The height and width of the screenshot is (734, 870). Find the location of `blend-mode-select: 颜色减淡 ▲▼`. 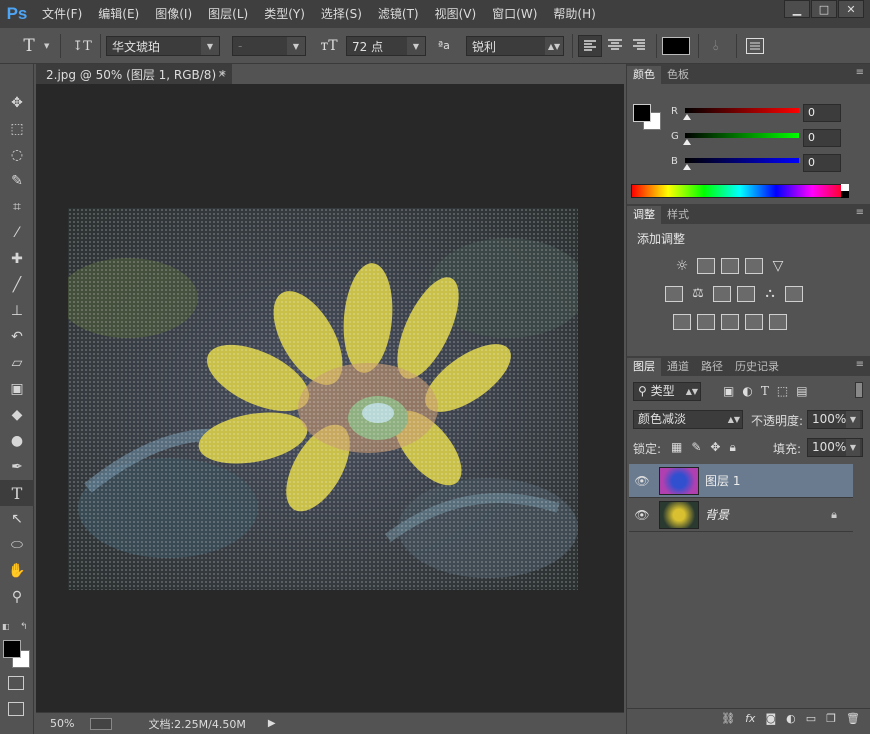

blend-mode-select: 颜色减淡 ▲▼ is located at coordinates (688, 419).